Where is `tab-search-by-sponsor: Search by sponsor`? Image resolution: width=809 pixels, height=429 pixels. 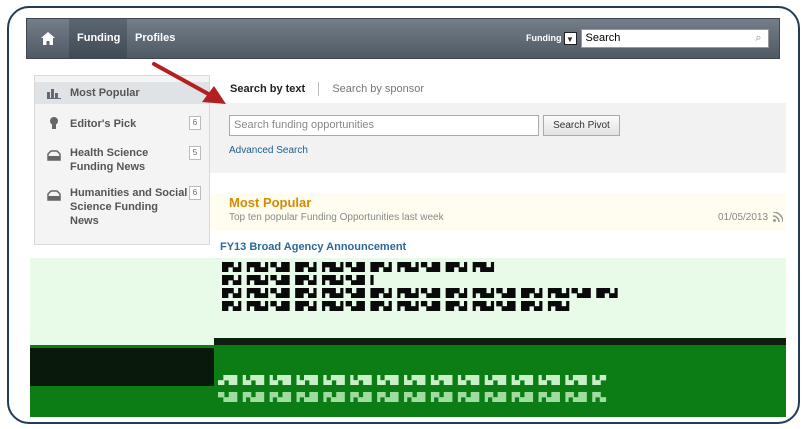 tab-search-by-sponsor: Search by sponsor is located at coordinates (378, 89).